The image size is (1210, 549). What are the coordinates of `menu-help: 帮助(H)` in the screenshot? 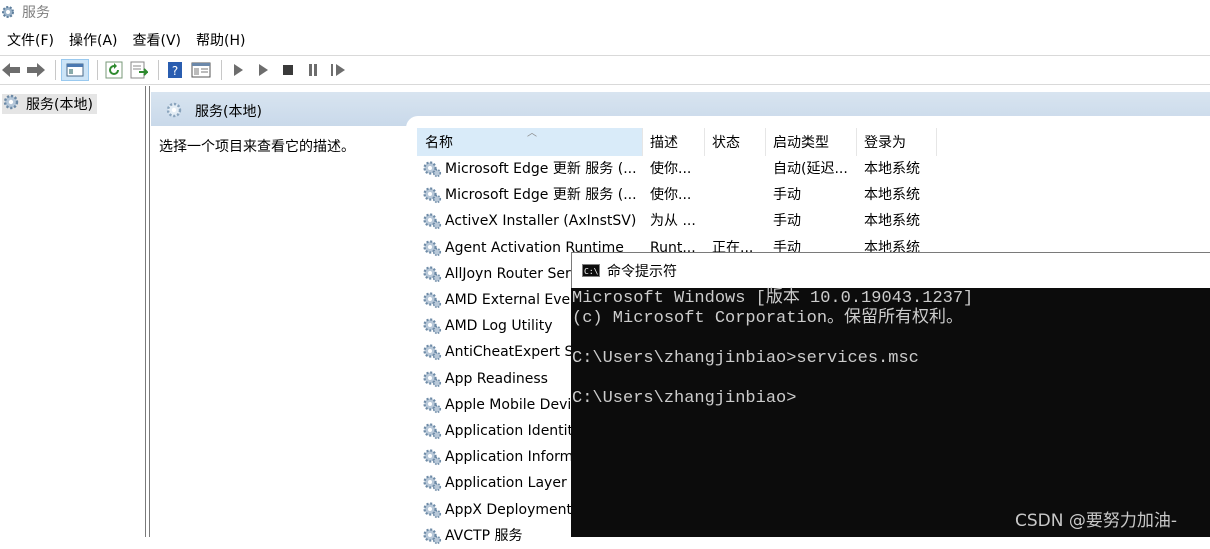 It's located at (221, 40).